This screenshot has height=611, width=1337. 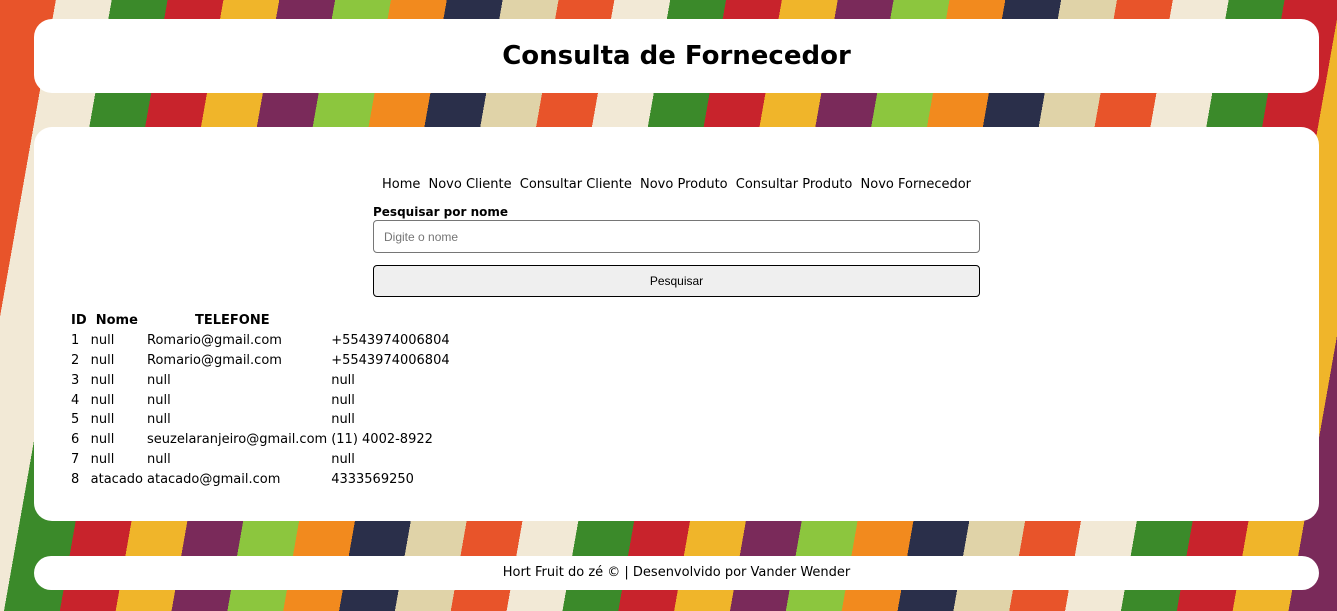 What do you see at coordinates (75, 459) in the screenshot?
I see `table-cell: 7` at bounding box center [75, 459].